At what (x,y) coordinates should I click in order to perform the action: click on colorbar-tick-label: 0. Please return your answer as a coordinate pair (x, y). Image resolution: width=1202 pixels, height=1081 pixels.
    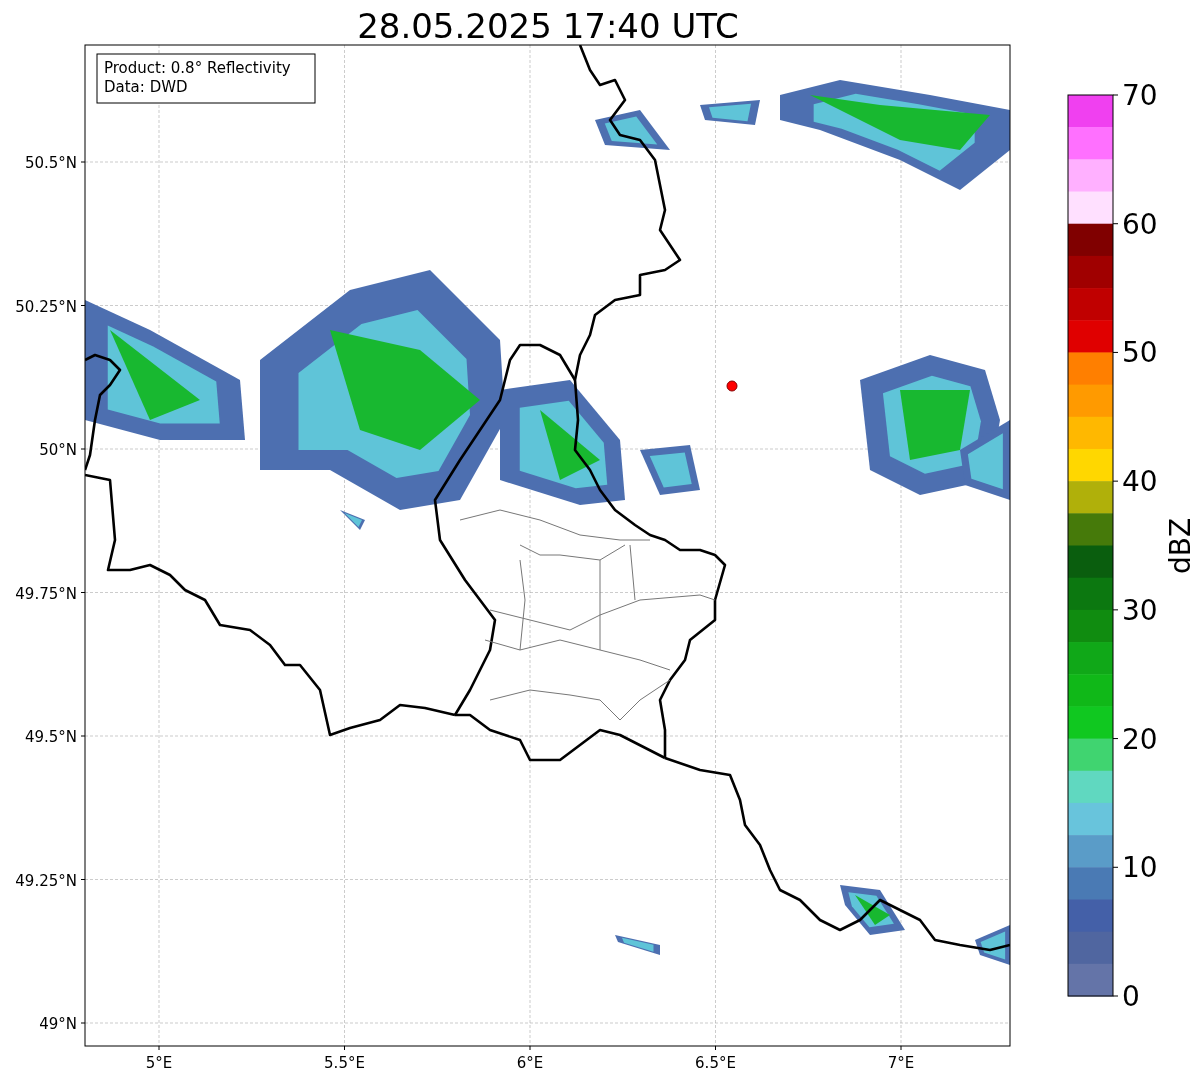
    Looking at the image, I should click on (1131, 996).